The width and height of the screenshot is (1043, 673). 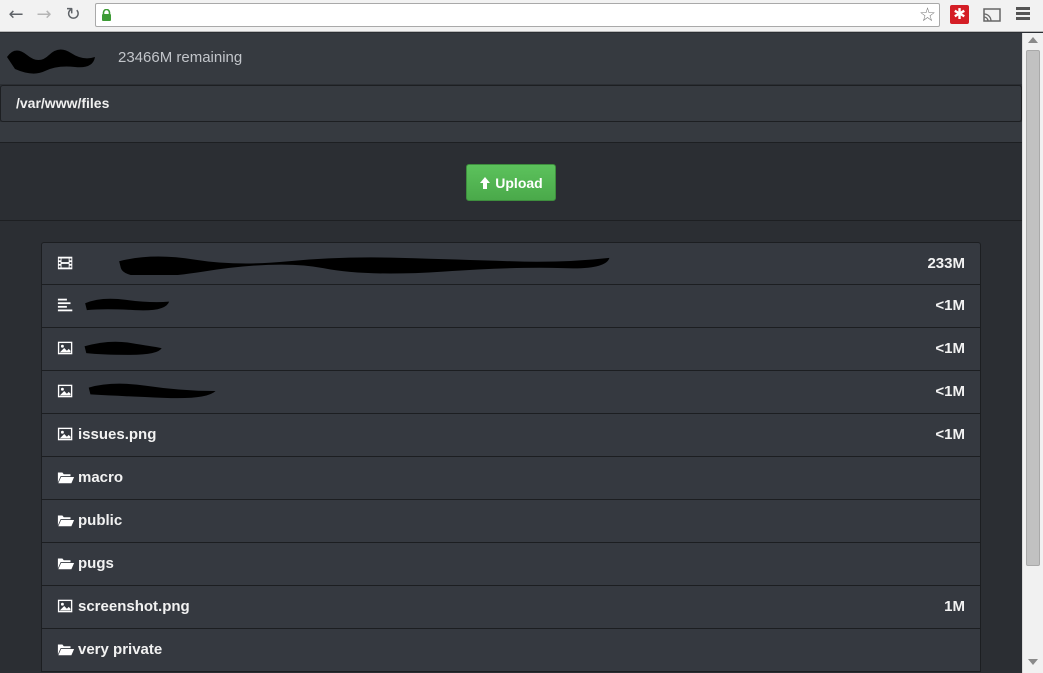 I want to click on file-row: very private, so click(x=511, y=650).